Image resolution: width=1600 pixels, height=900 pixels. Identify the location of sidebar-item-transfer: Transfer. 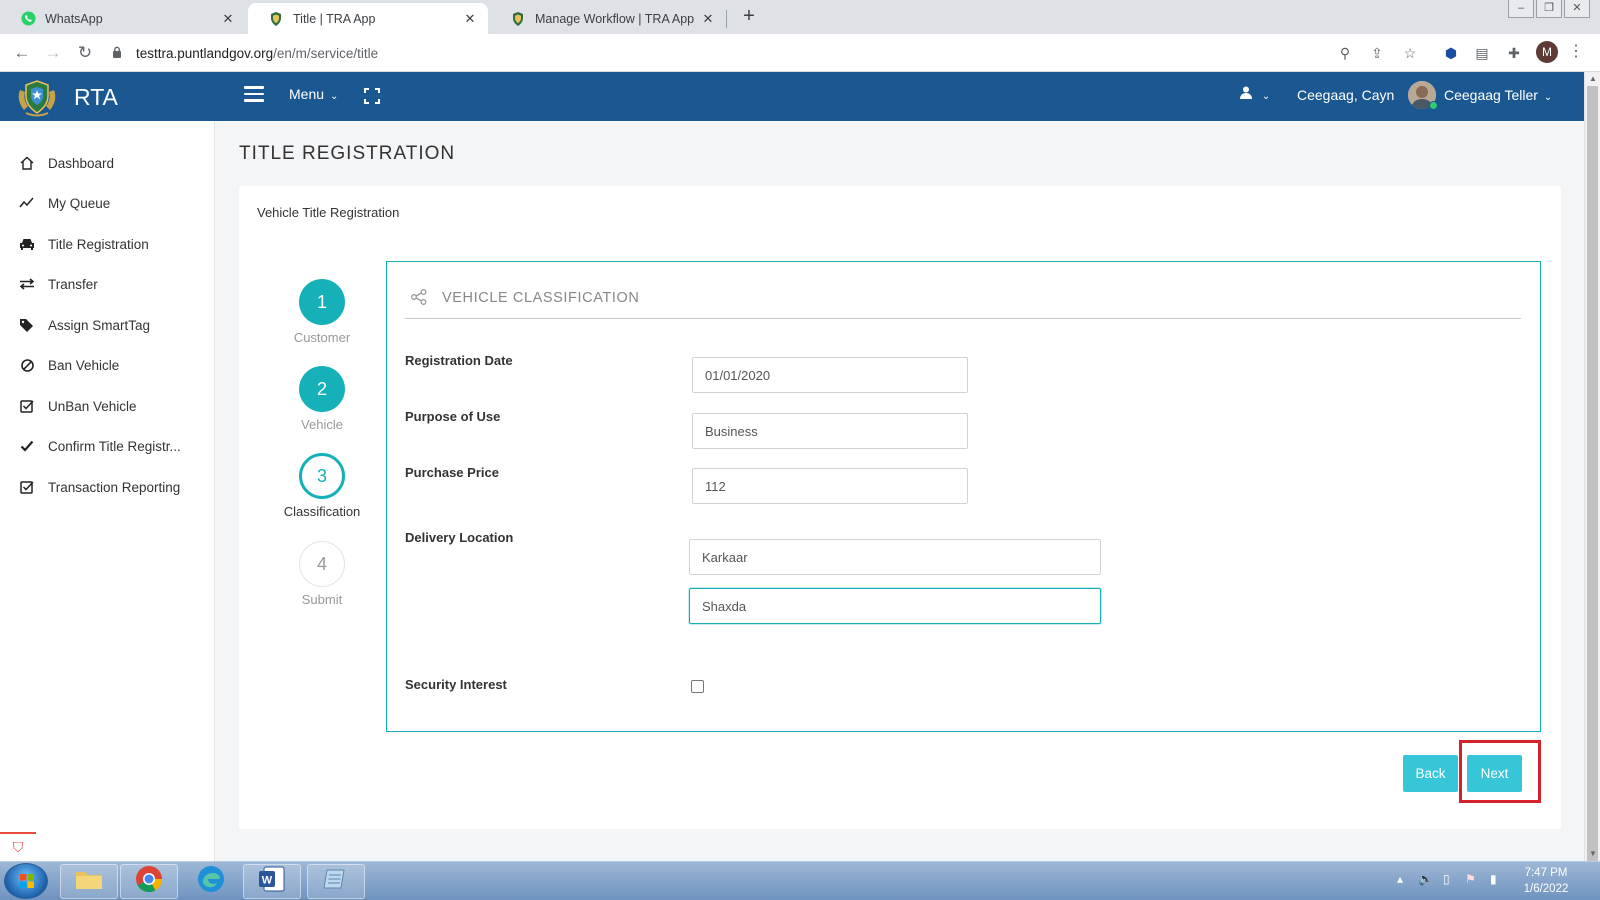
(58, 284).